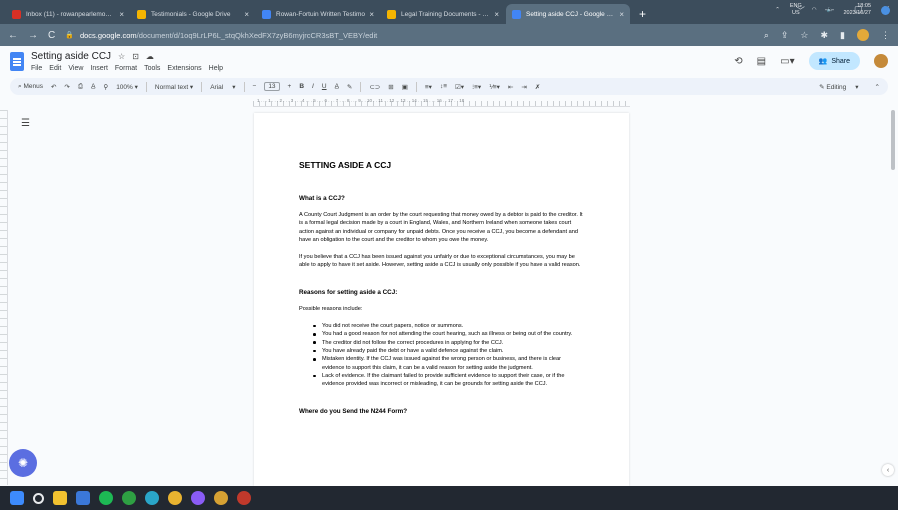  I want to click on editing-mode-select: ✎ Editing ▾, so click(838, 87).